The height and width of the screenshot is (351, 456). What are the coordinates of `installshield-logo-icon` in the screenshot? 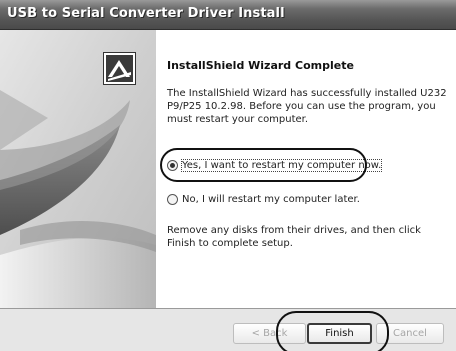 It's located at (119, 68).